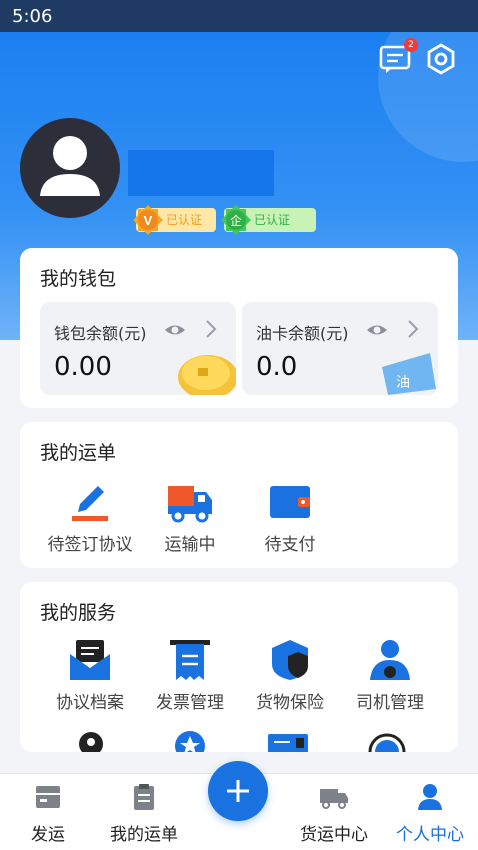 Image resolution: width=478 pixels, height=850 pixels. I want to click on wallet-balance-tile: 钱包余额(元) 0.00, so click(138, 348).